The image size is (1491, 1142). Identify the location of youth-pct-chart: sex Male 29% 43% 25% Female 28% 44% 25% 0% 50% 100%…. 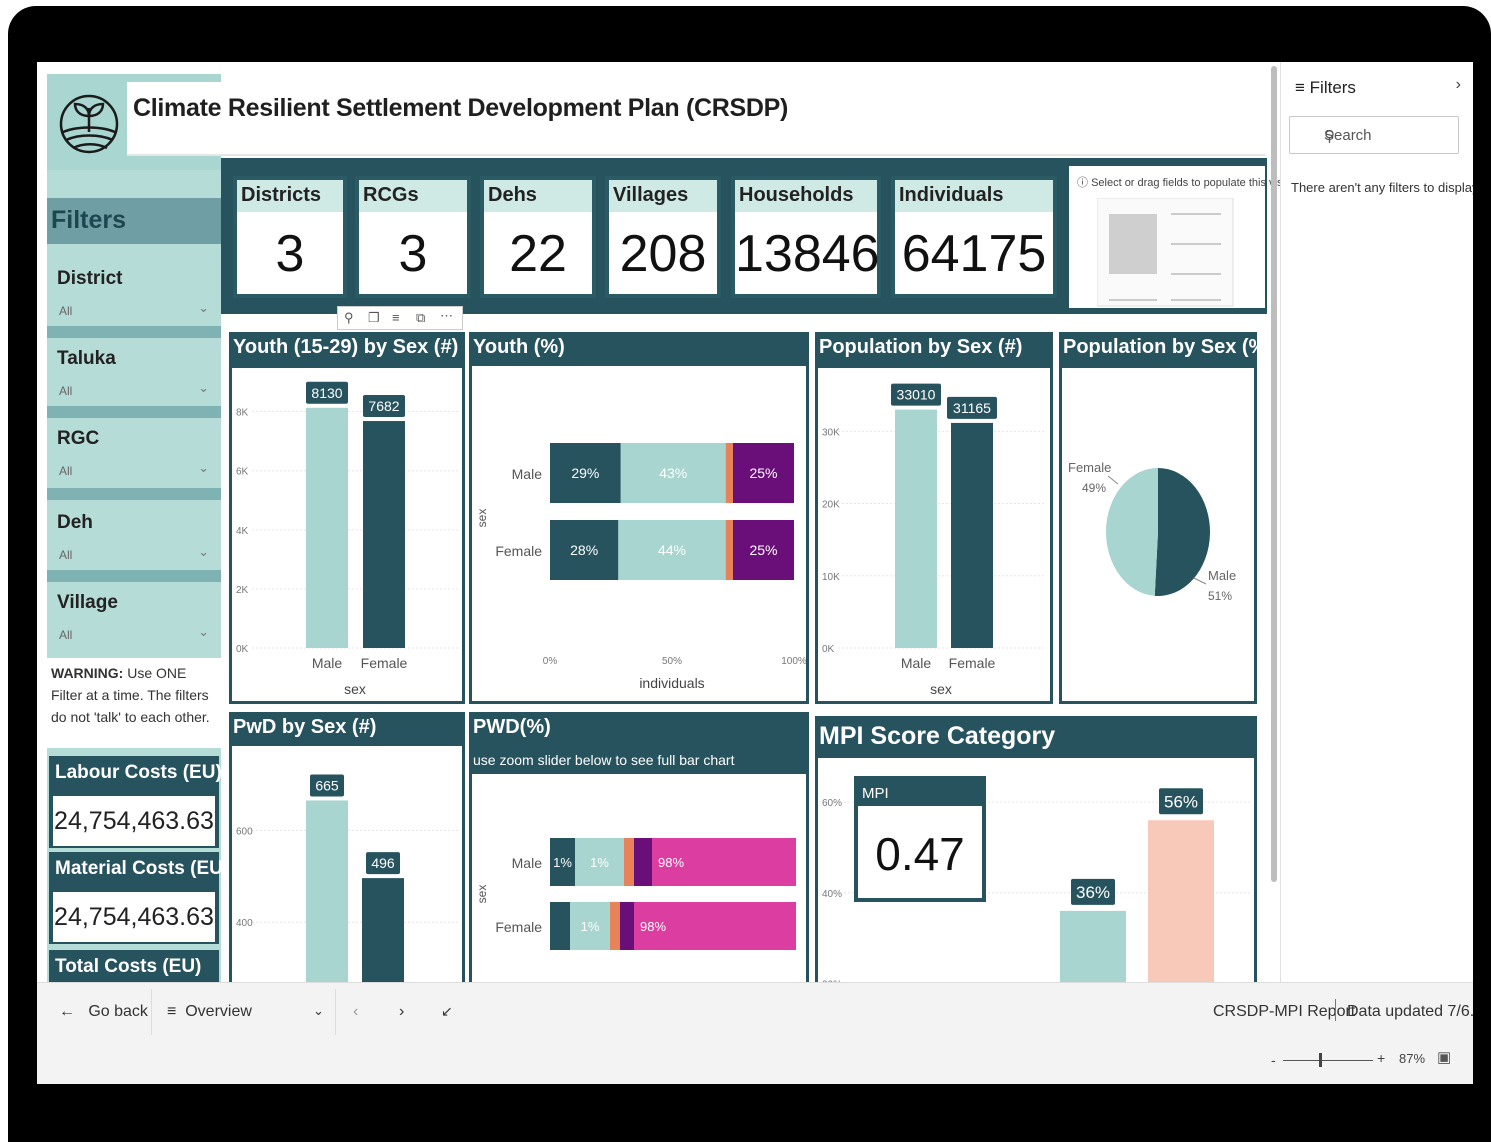
(639, 533).